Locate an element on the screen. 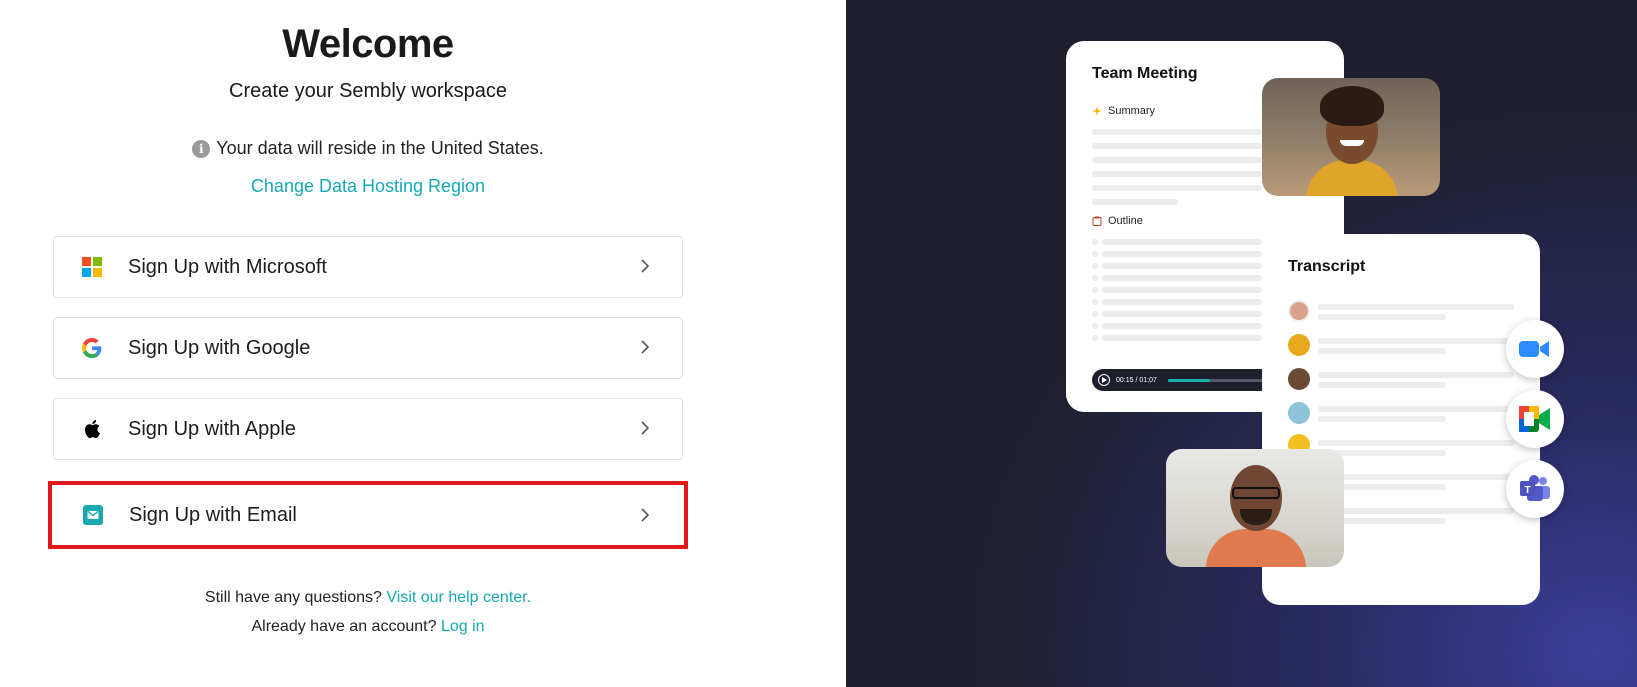  change-region-link: Change Data Hosting Region is located at coordinates (368, 186).